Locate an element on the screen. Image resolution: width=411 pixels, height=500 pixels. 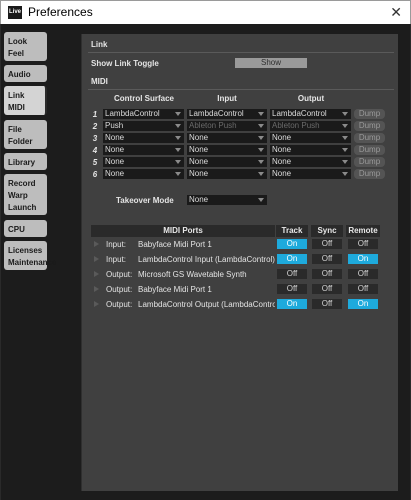
tab-label: File is located at coordinates (15, 129).